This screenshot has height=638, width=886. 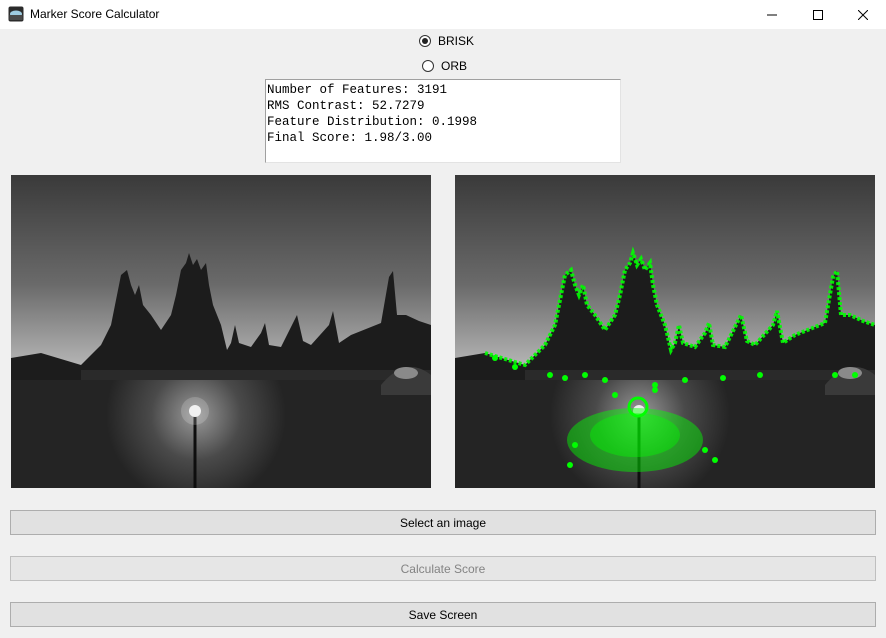 I want to click on result-line-distribution: Feature Distribution: 0.1998, so click(x=372, y=122).